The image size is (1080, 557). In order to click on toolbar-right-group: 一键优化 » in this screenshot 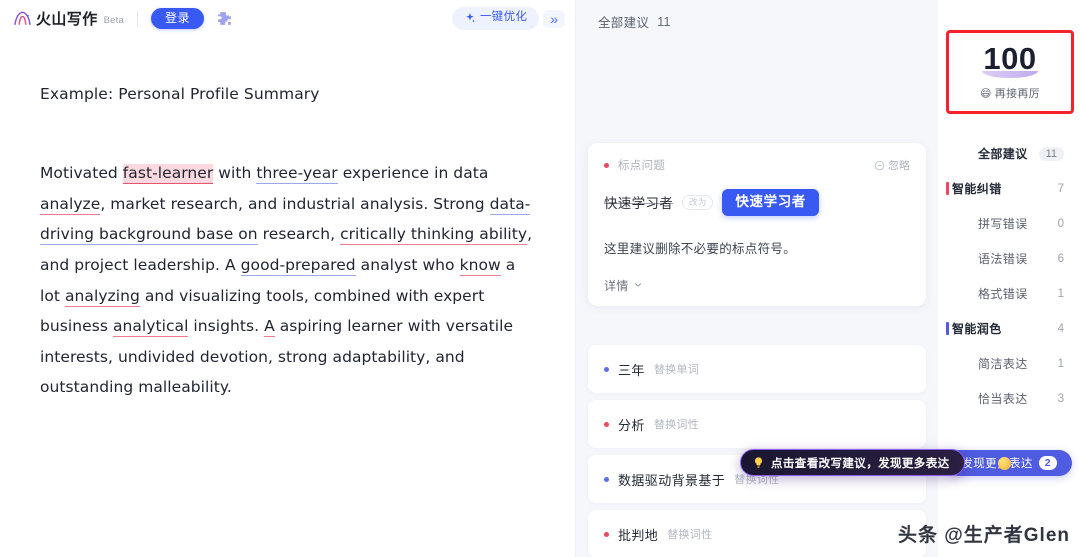, I will do `click(508, 18)`.